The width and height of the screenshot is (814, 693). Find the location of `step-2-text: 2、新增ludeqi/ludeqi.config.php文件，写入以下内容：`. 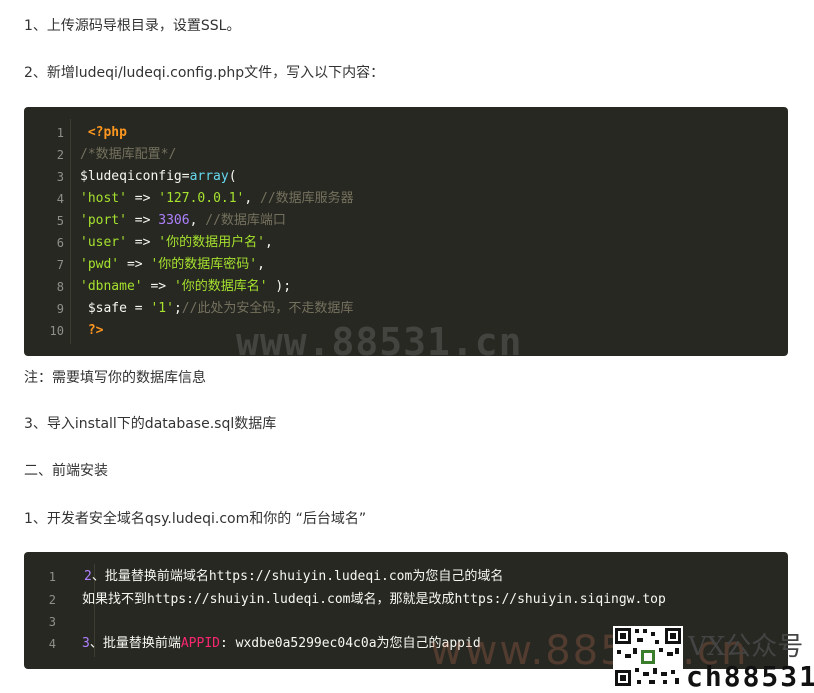

step-2-text: 2、新增ludeqi/ludeqi.config.php文件，写入以下内容： is located at coordinates (204, 73).